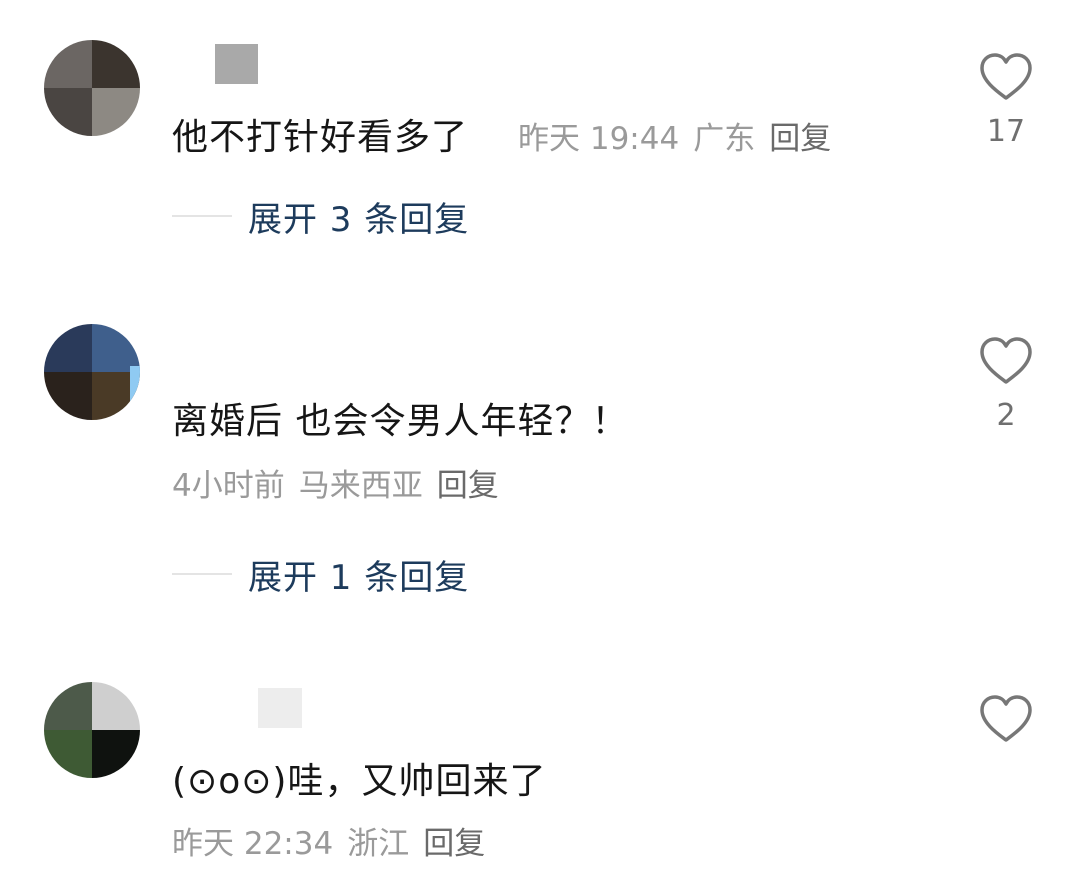 This screenshot has width=1080, height=887. What do you see at coordinates (360, 486) in the screenshot?
I see `comment-location: 马来西亚` at bounding box center [360, 486].